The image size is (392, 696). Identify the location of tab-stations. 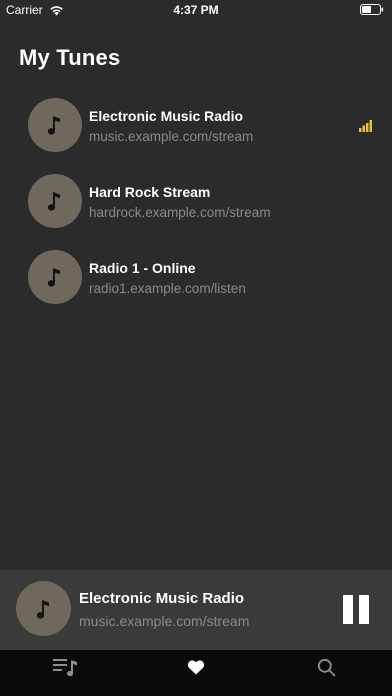
(65, 667).